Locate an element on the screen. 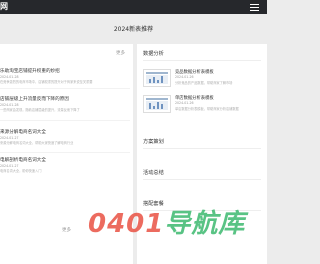  post-title: 乐助淘宝店铺提升权重的妙招 is located at coordinates (65, 71).